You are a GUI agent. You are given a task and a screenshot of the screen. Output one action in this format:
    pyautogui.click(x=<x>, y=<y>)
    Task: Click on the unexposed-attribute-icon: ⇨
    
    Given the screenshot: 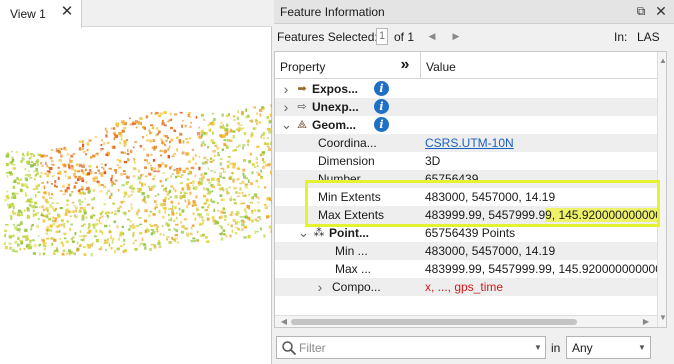 What is the action you would take?
    pyautogui.click(x=302, y=107)
    